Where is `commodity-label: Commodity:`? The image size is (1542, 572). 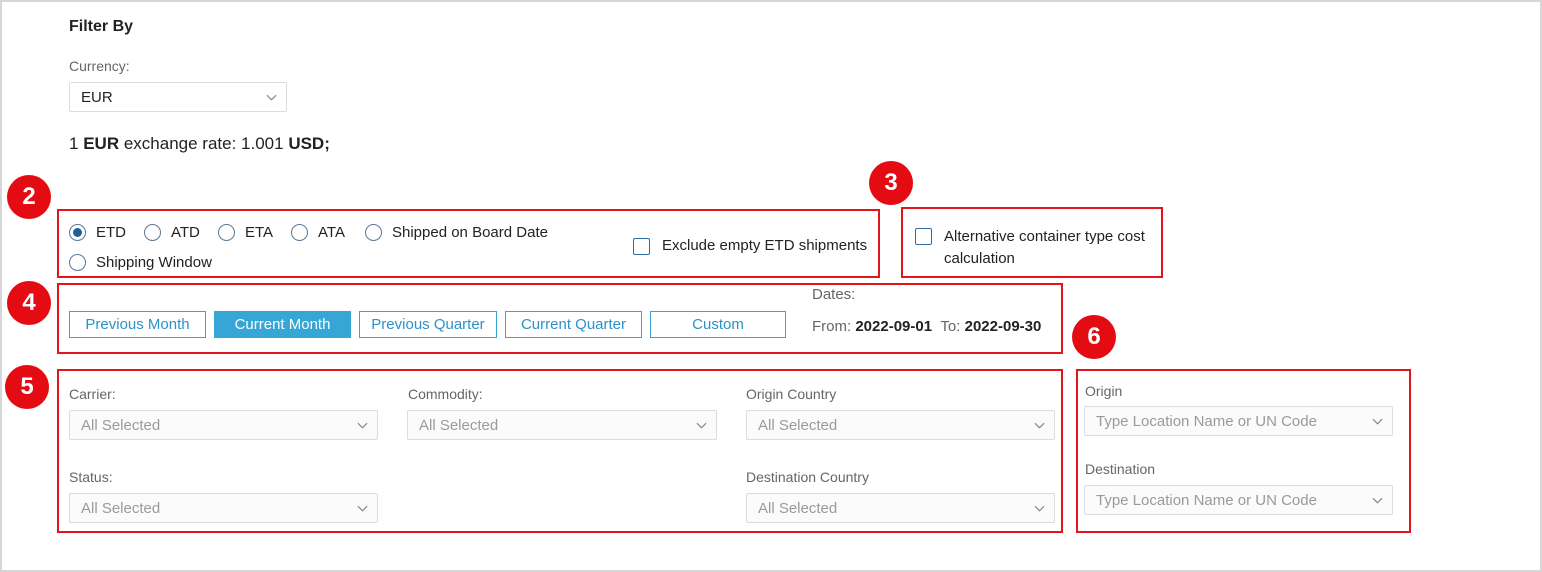 commodity-label: Commodity: is located at coordinates (445, 394).